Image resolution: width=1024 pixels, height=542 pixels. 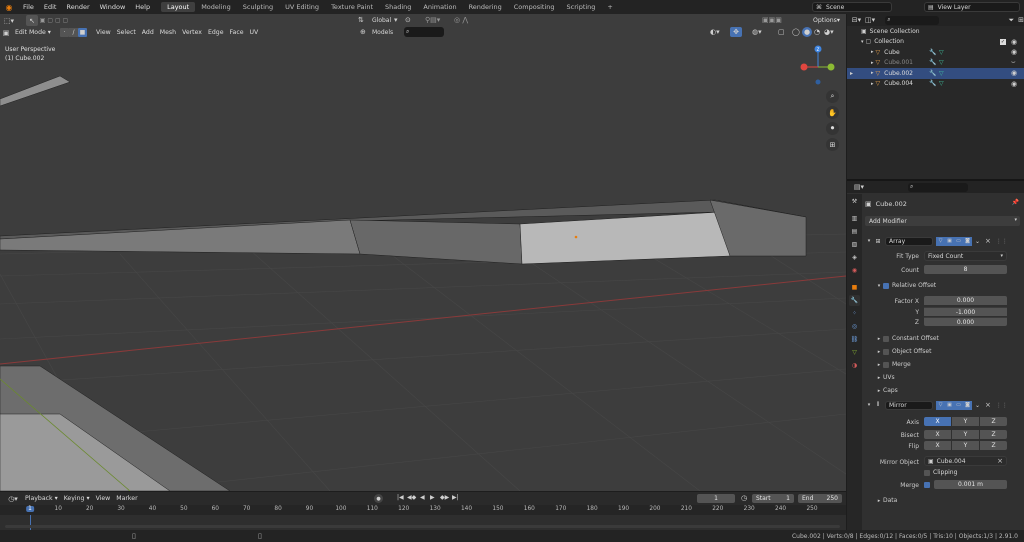 What do you see at coordinates (148, 32) in the screenshot?
I see `viewport-menu-add: Add` at bounding box center [148, 32].